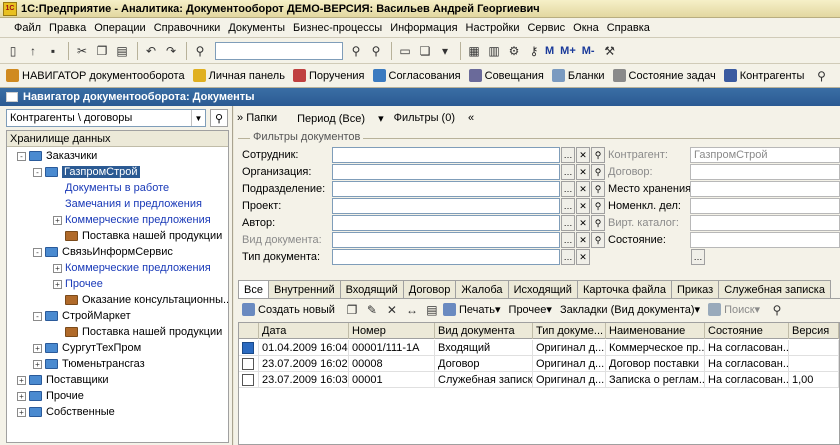 Image resolution: width=840 pixels, height=445 pixels. I want to click on list-icon: ▤, so click(432, 310).